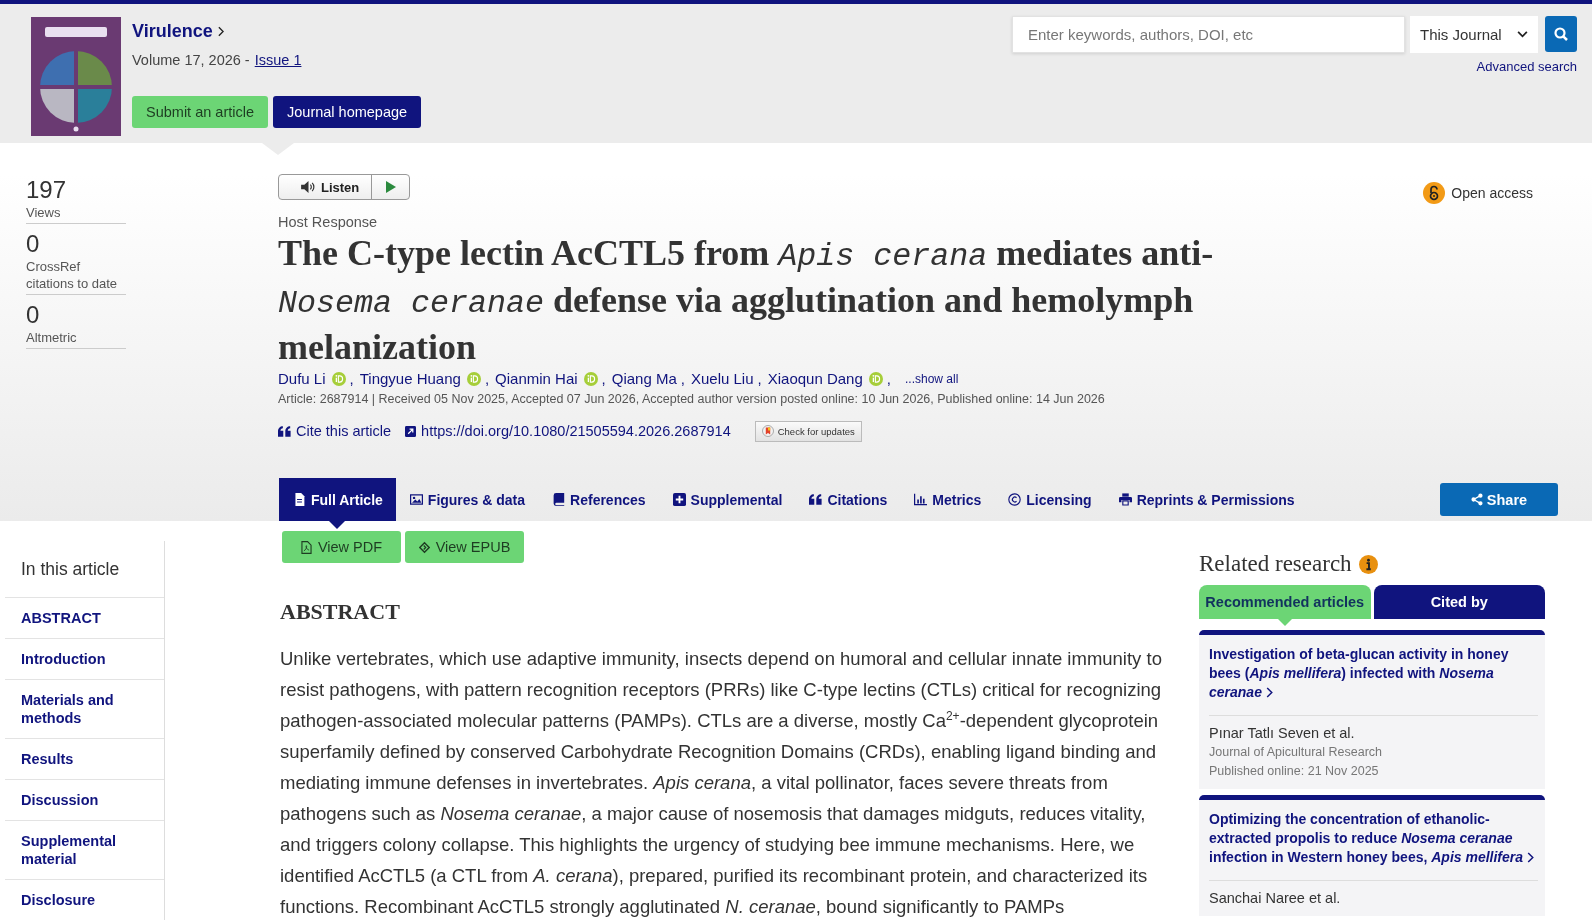 Image resolution: width=1592 pixels, height=924 pixels. What do you see at coordinates (328, 222) in the screenshot?
I see `article-category: Host Response` at bounding box center [328, 222].